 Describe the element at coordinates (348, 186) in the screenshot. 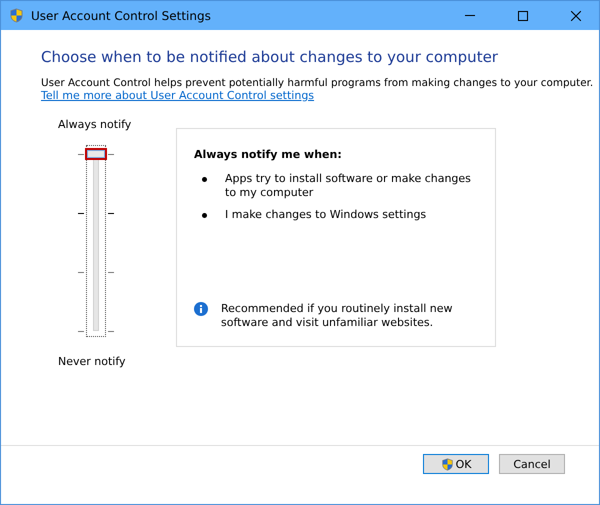

I see `bullet-text: Apps try to install software or make changes to my computer` at that location.